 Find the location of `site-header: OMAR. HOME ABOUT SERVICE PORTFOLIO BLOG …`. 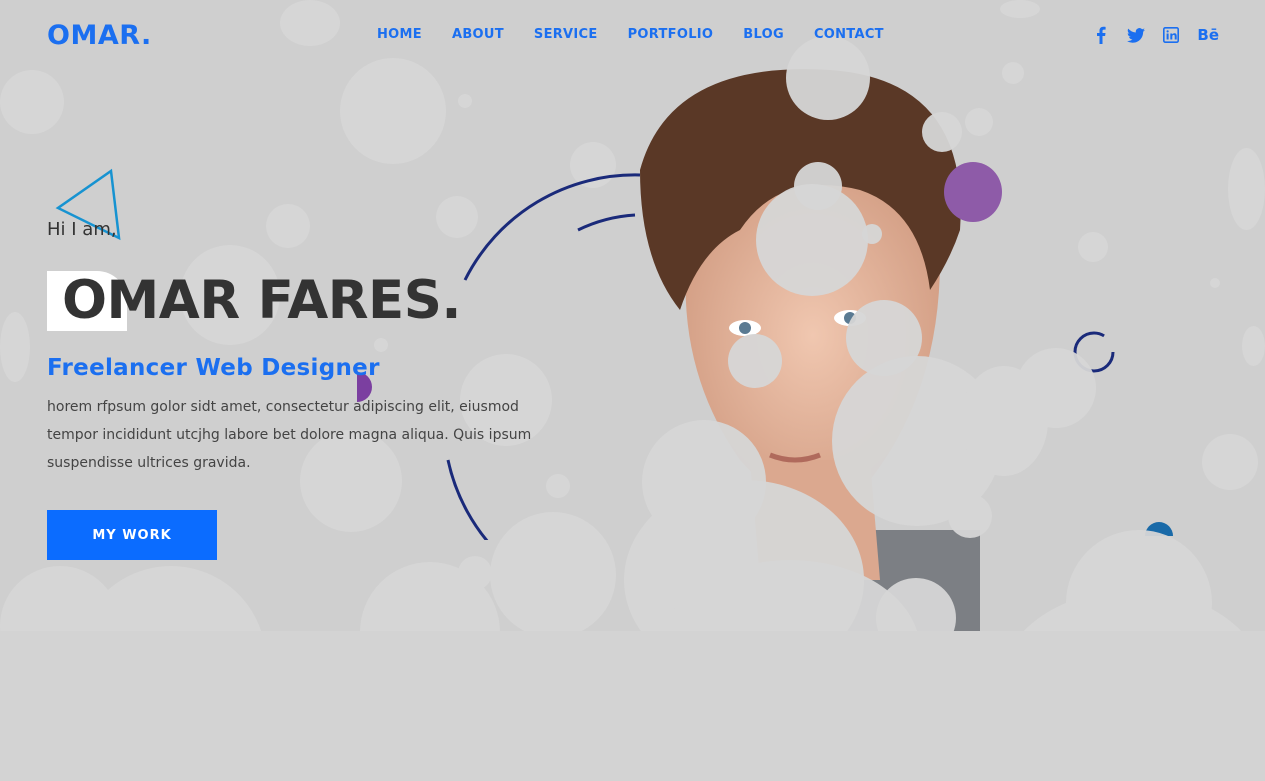

site-header: OMAR. HOME ABOUT SERVICE PORTFOLIO BLOG … is located at coordinates (632, 36).